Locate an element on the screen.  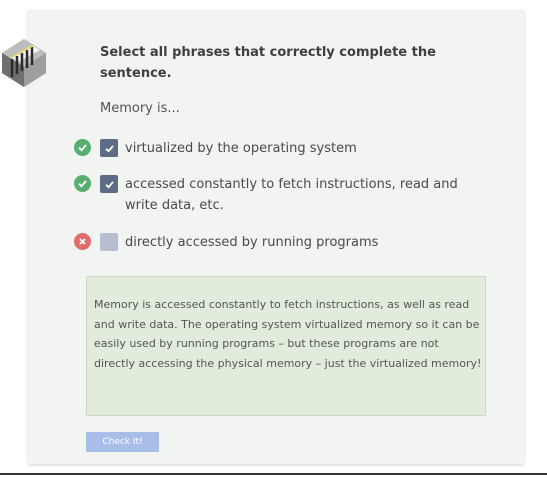
option-3: directly accessed by running programs is located at coordinates (284, 242).